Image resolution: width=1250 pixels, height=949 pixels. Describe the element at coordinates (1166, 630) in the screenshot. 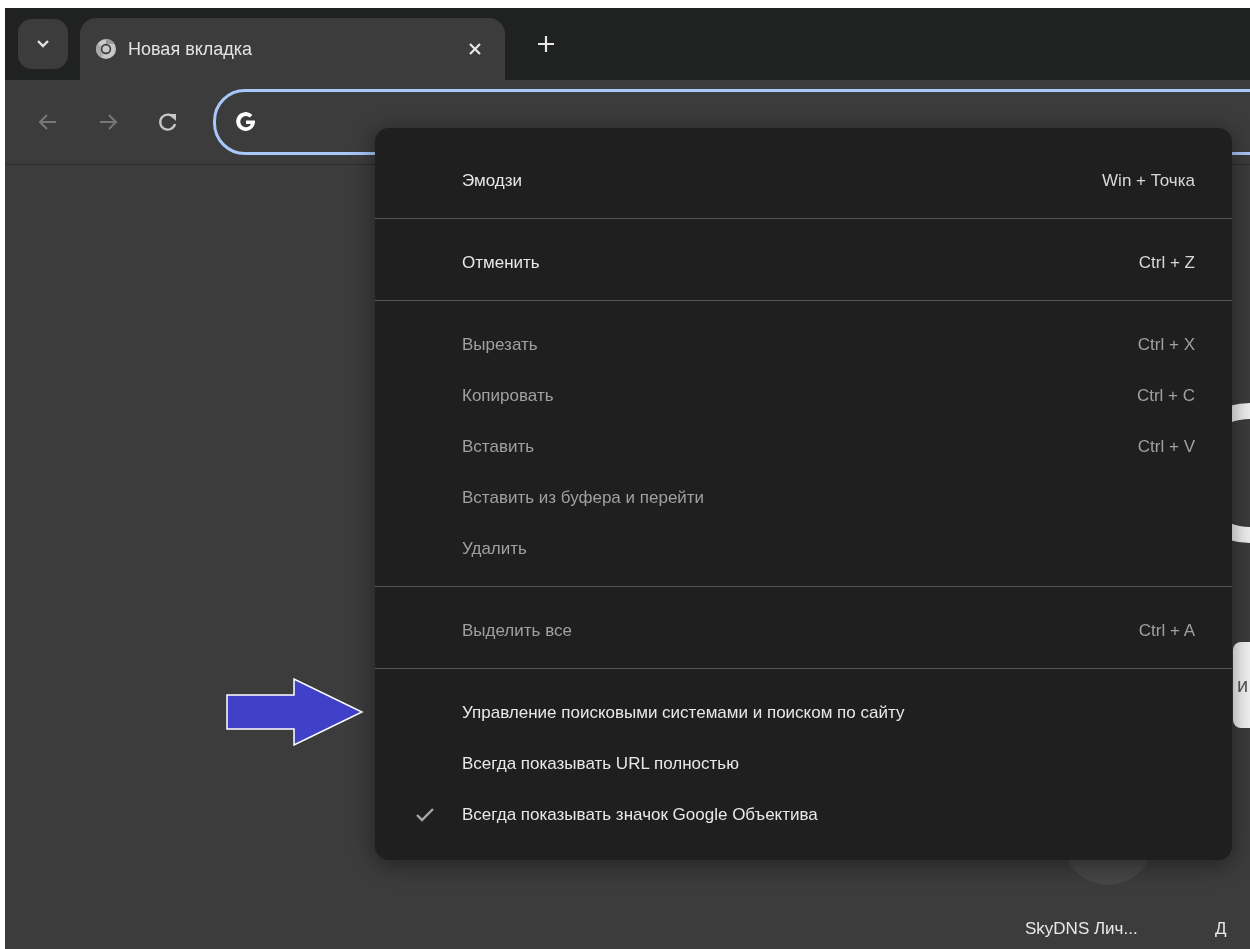

I see `keyboard-shortcut: Ctrl + A` at that location.